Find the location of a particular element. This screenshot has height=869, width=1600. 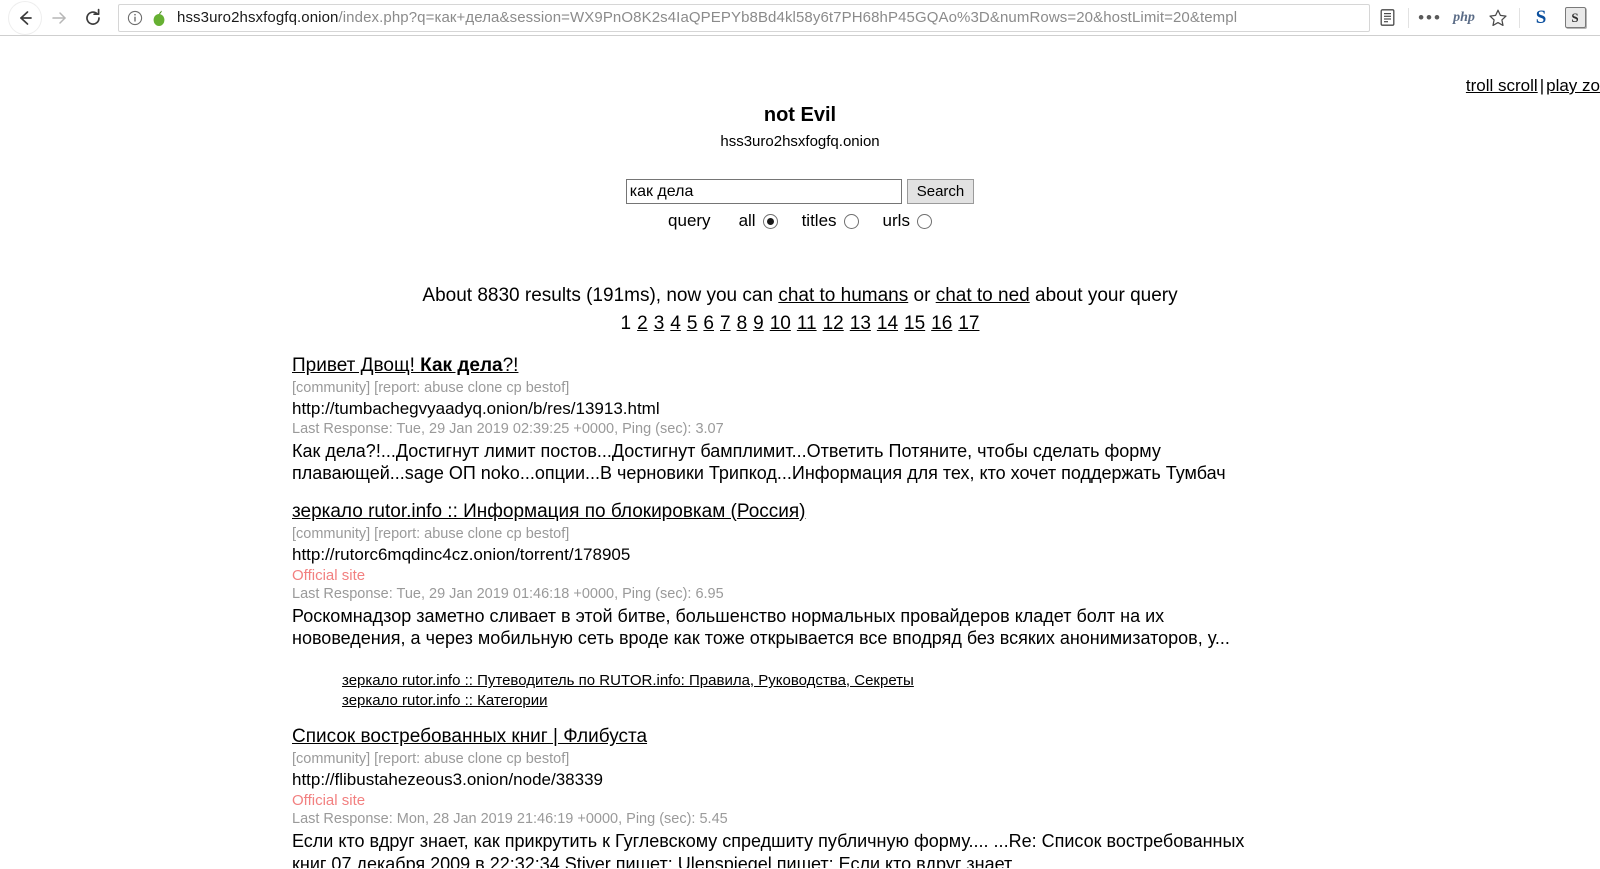

pagination-page-4: 4 is located at coordinates (675, 323).